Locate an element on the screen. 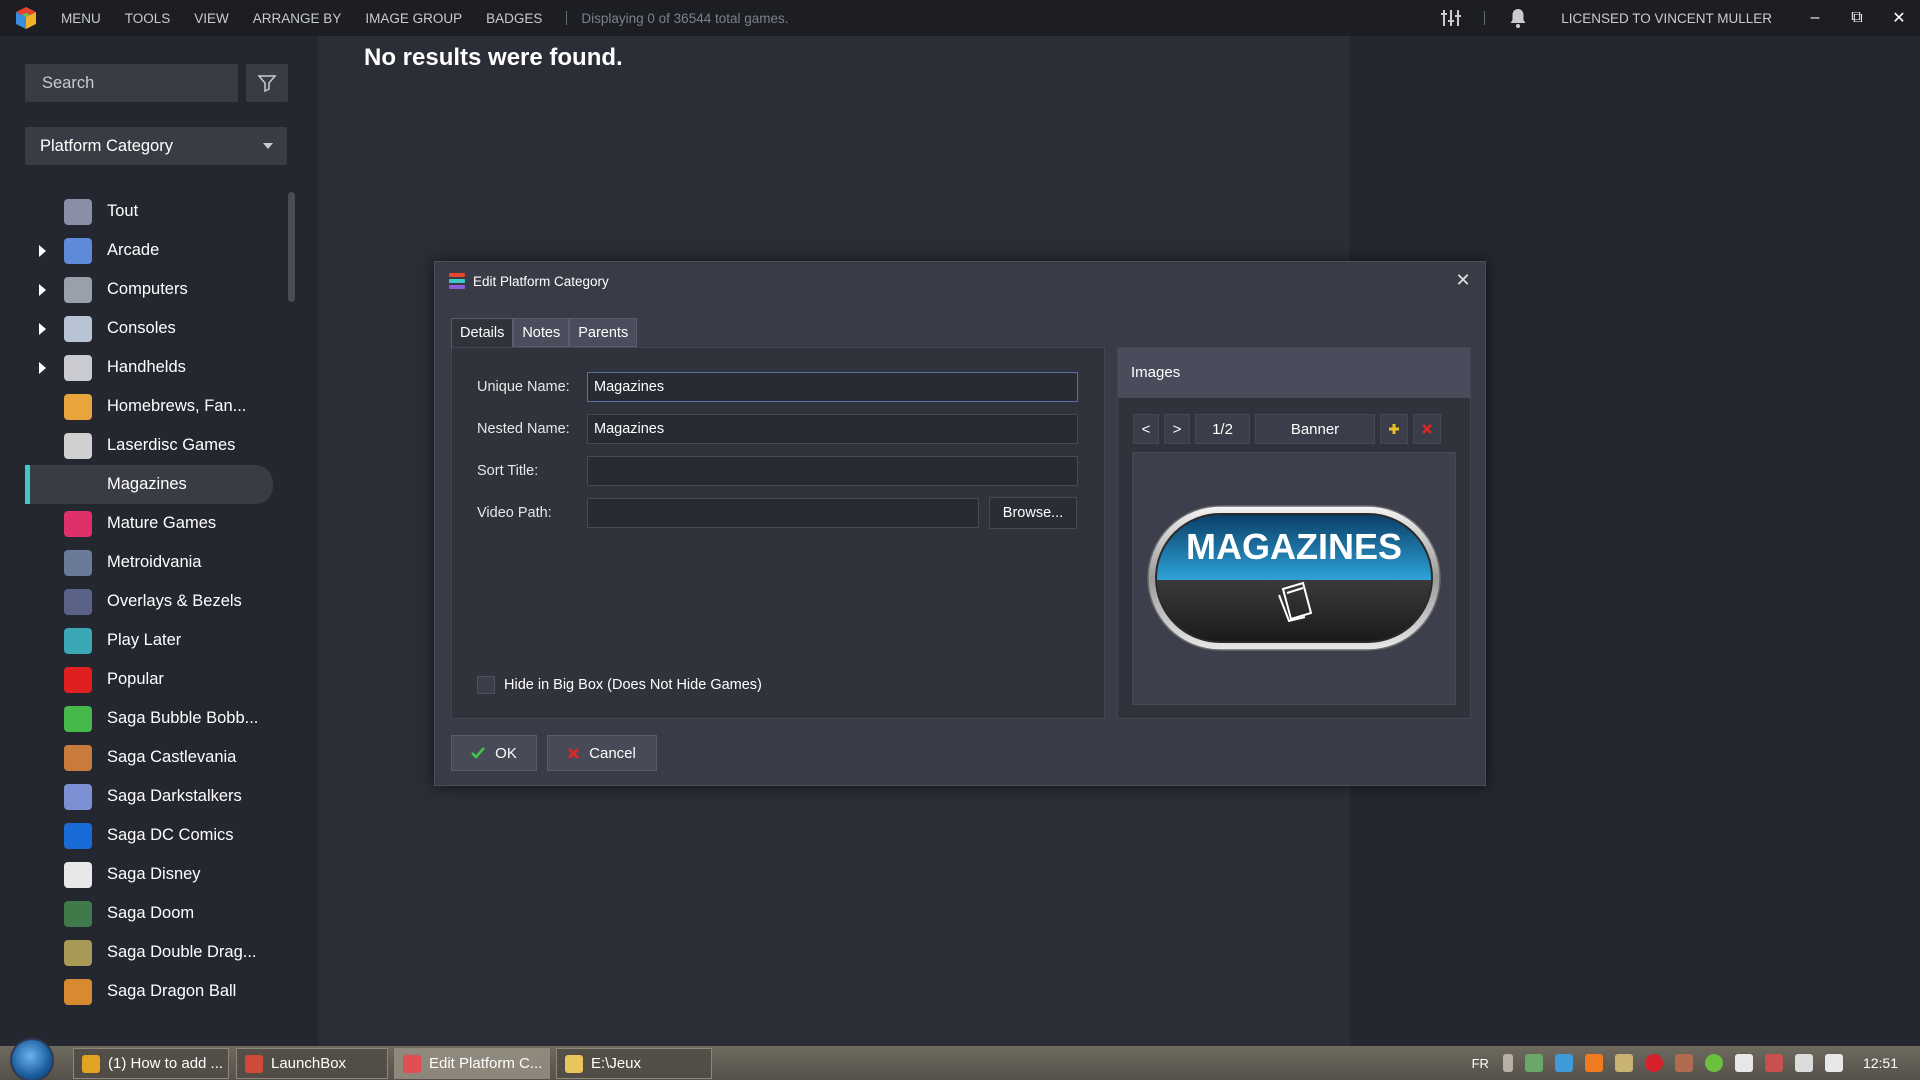 This screenshot has height=1080, width=1920. hide-bigbox-checkbox is located at coordinates (486, 685).